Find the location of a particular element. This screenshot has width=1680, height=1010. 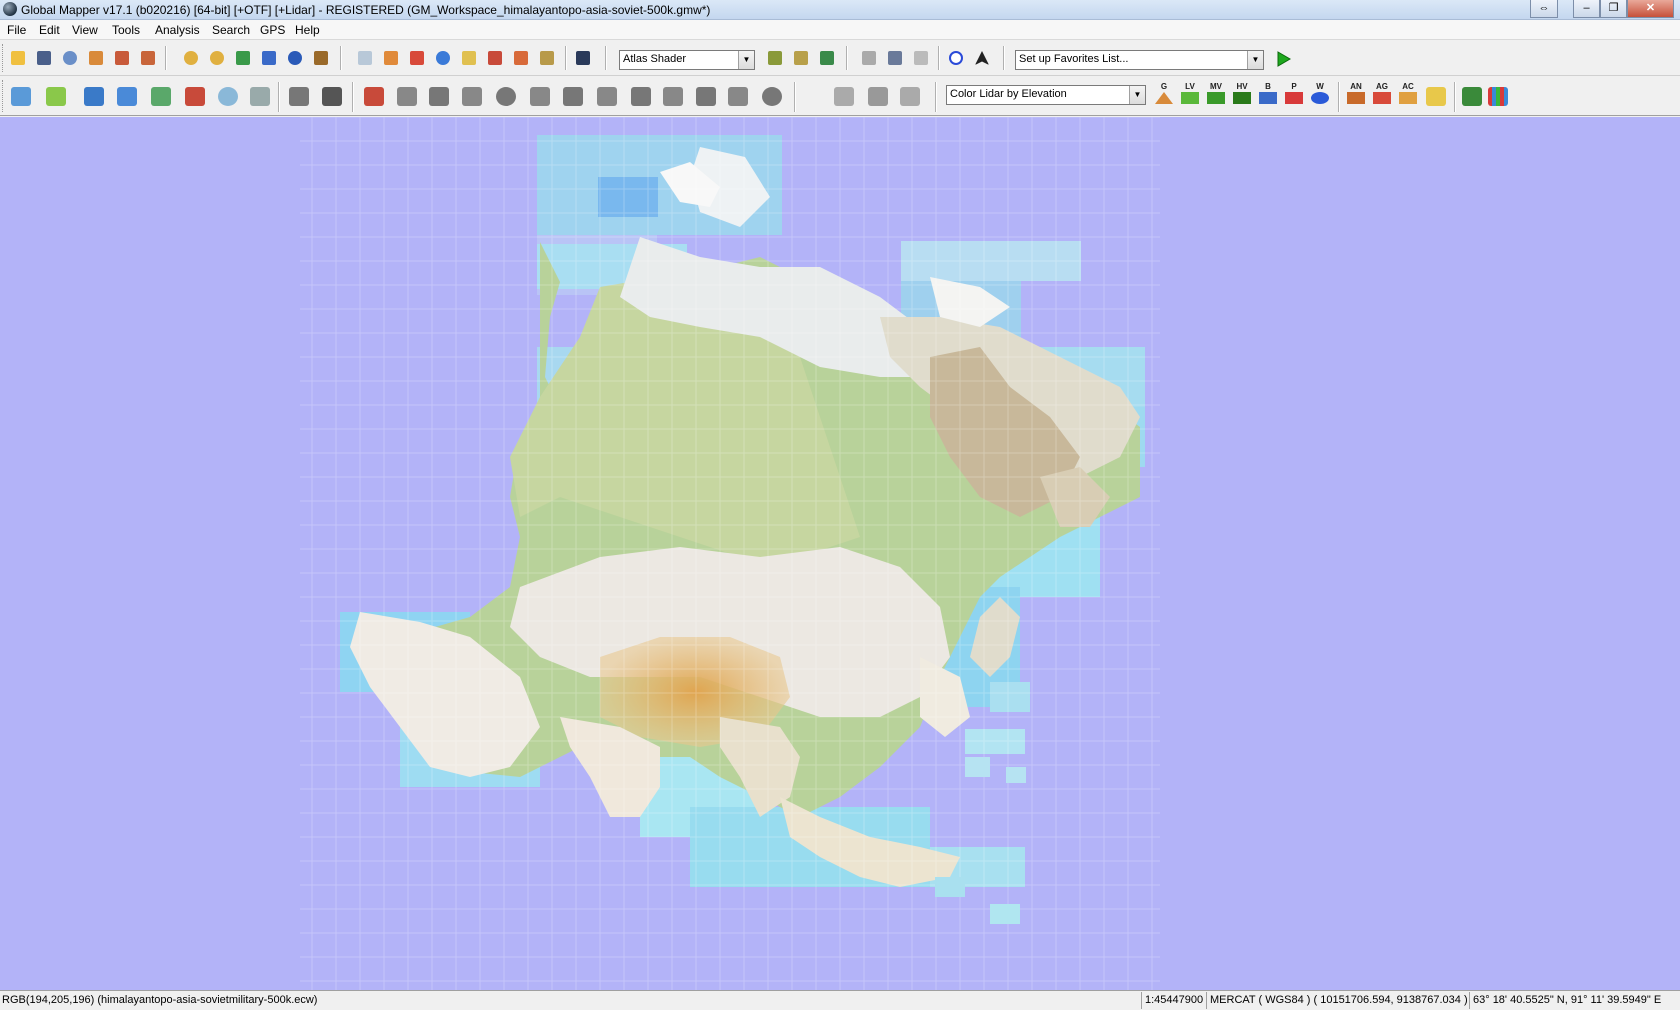

zoom-in-button is located at coordinates (191, 58).